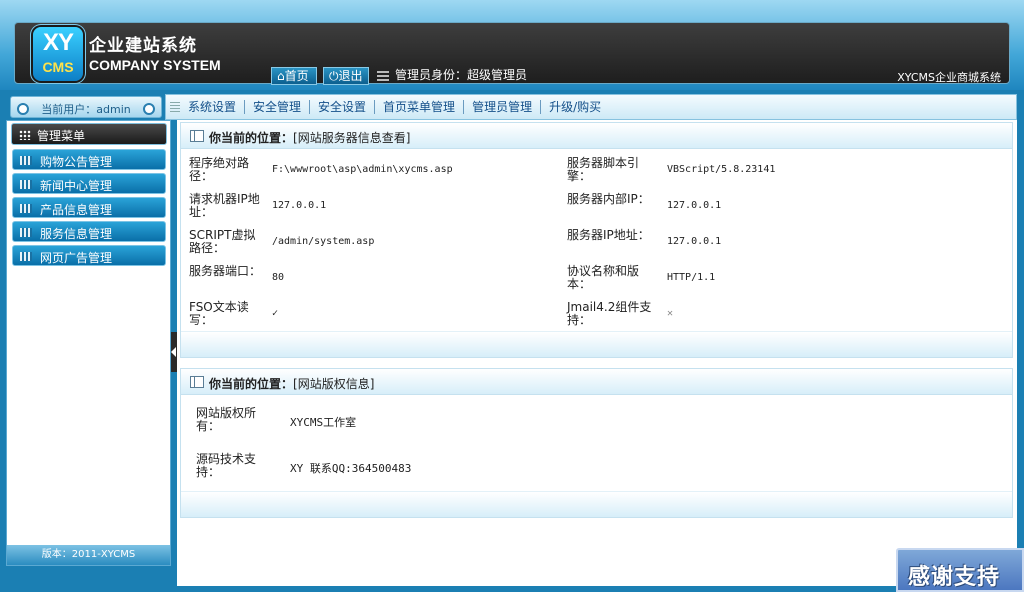 Image resolution: width=1024 pixels, height=592 pixels. What do you see at coordinates (58, 67) in the screenshot?
I see `logo-cms-text: CMS` at bounding box center [58, 67].